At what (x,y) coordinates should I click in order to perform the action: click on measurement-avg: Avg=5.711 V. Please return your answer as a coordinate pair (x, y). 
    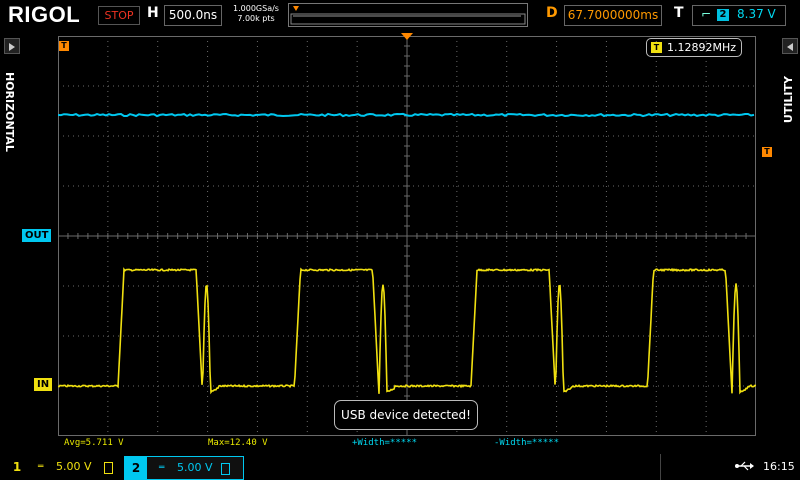
    Looking at the image, I should click on (94, 443).